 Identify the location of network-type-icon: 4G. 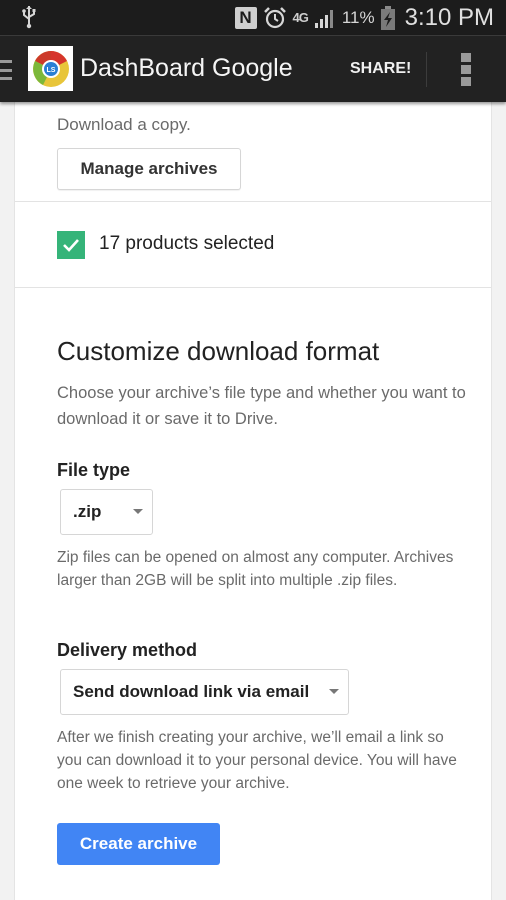
(300, 17).